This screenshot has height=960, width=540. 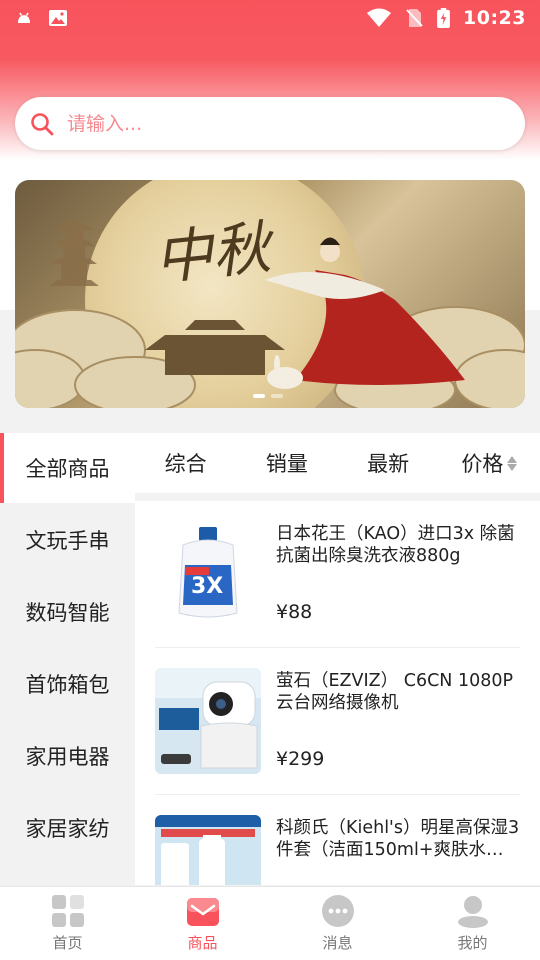 I want to click on sort-tab-label: 综合, so click(x=185, y=464).